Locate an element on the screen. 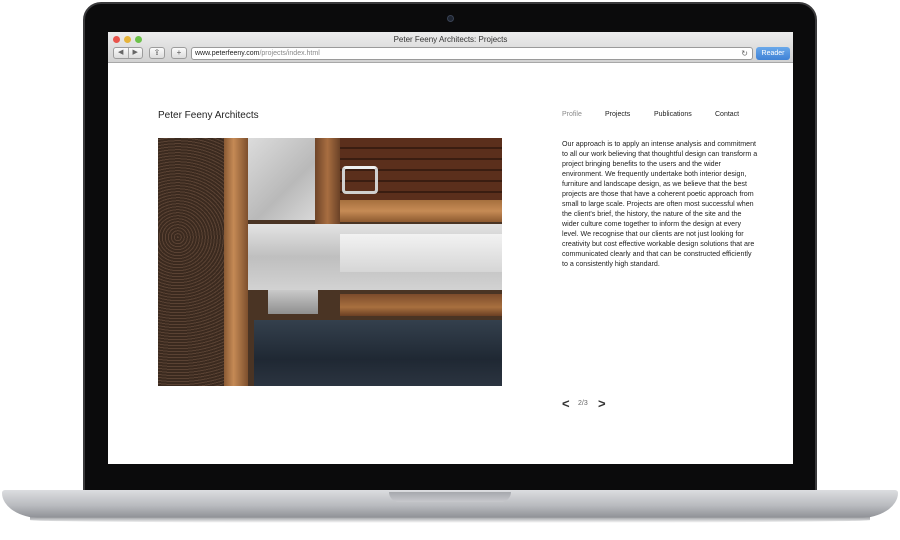  reload-icon: ↻ is located at coordinates (744, 53).